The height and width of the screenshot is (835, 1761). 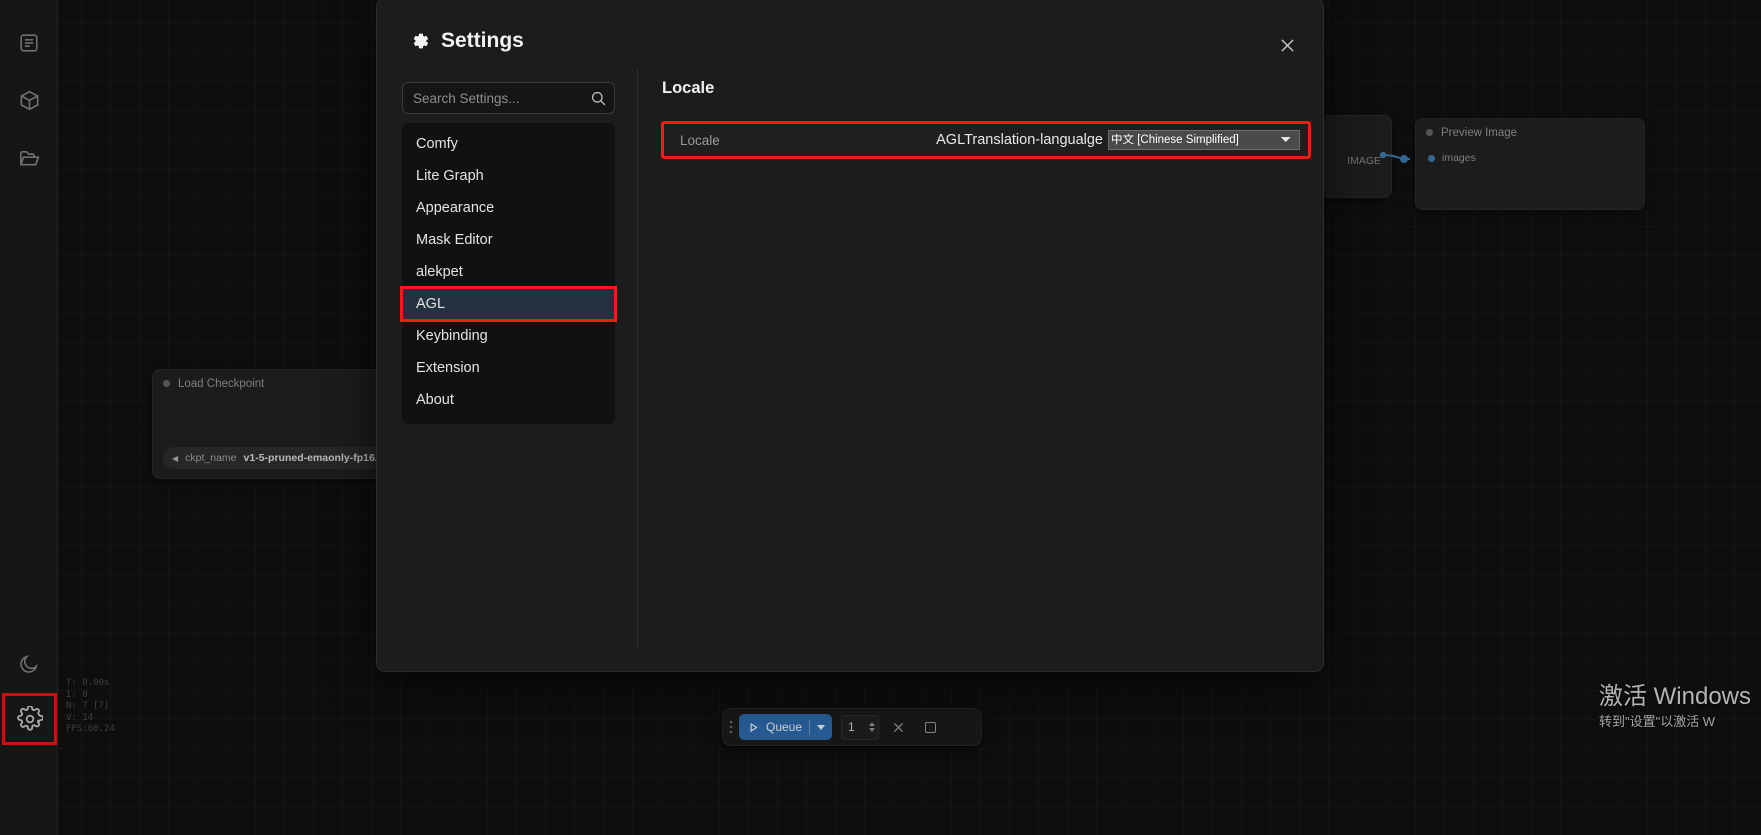 I want to click on search-settings-box, so click(x=508, y=98).